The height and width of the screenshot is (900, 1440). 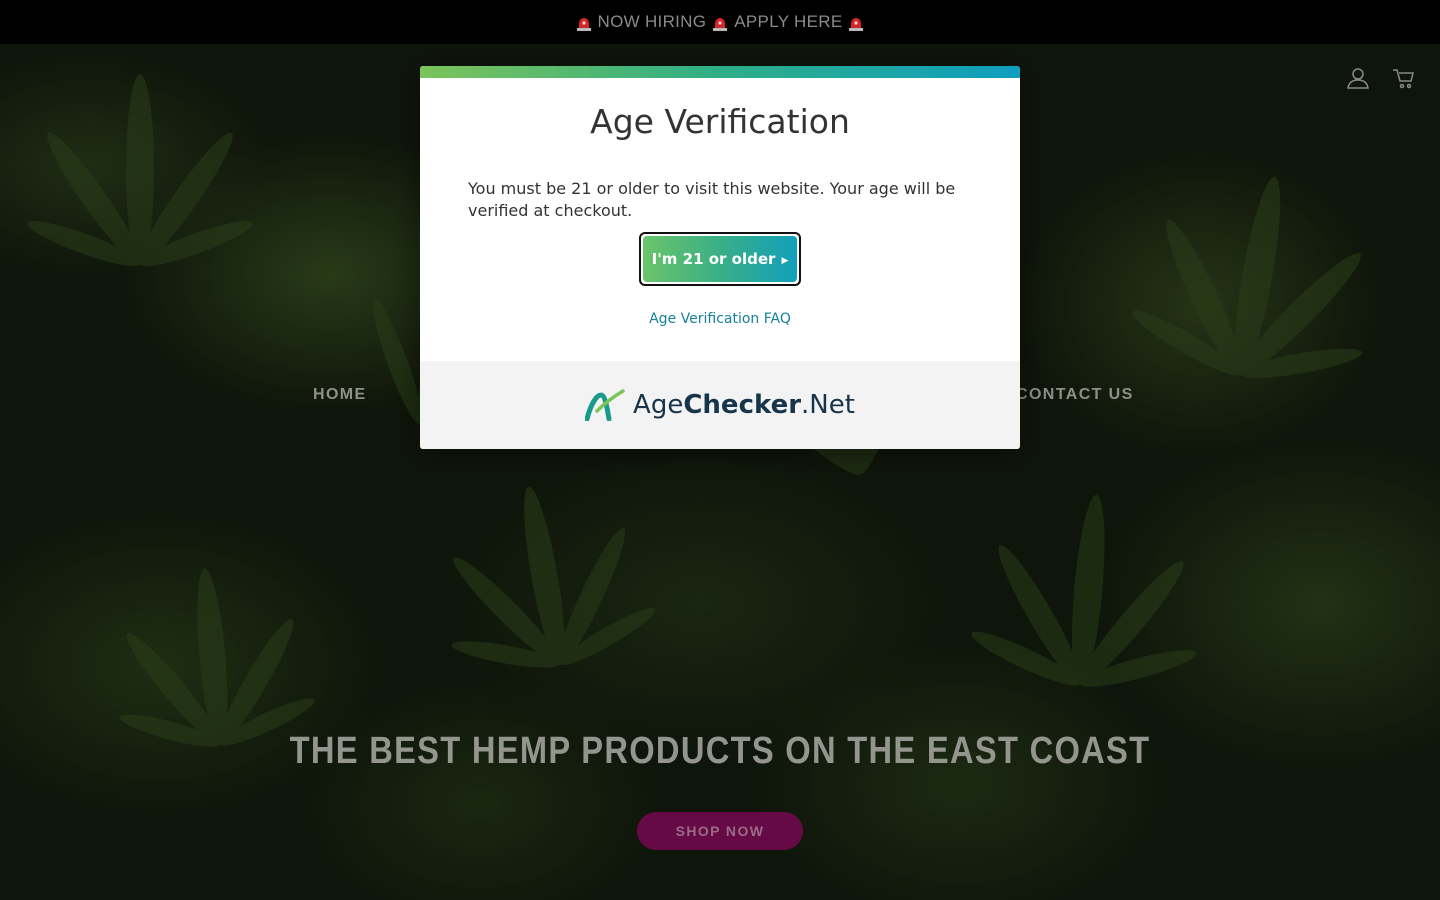 I want to click on cart-icon, so click(x=1404, y=78).